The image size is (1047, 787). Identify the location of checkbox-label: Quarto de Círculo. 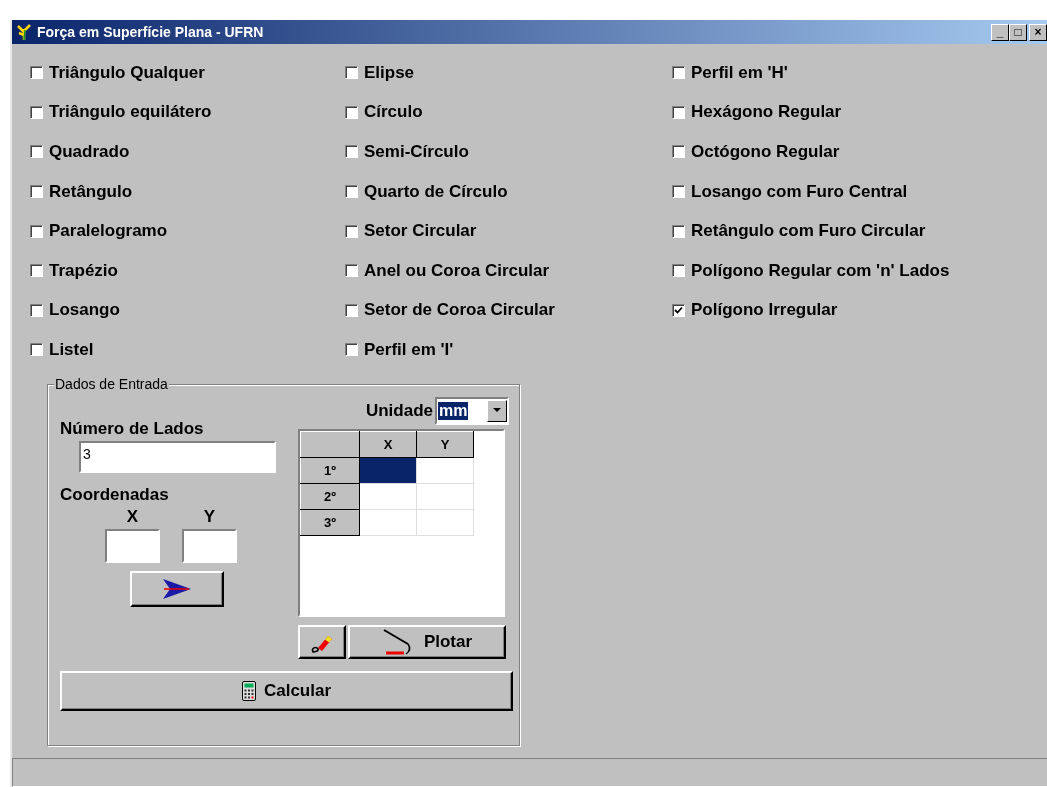
(436, 191).